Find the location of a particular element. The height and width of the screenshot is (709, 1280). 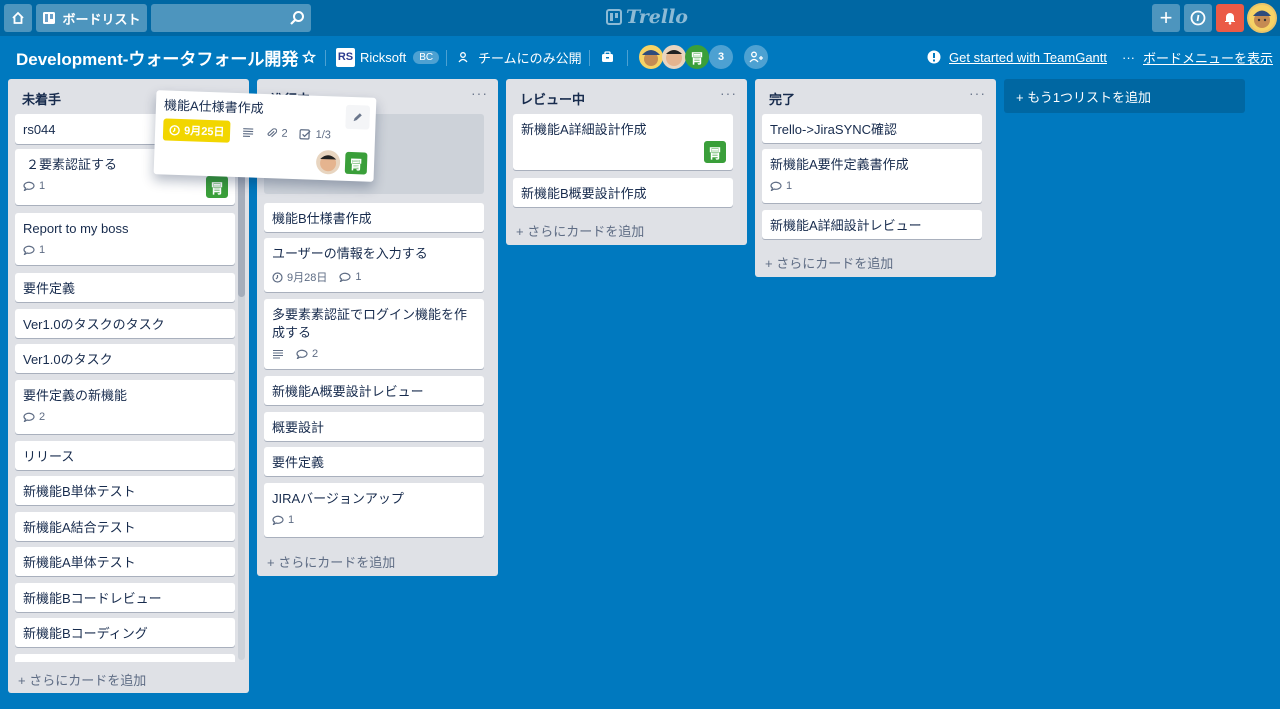

team-button: RS Ricksoft BC is located at coordinates (388, 57).